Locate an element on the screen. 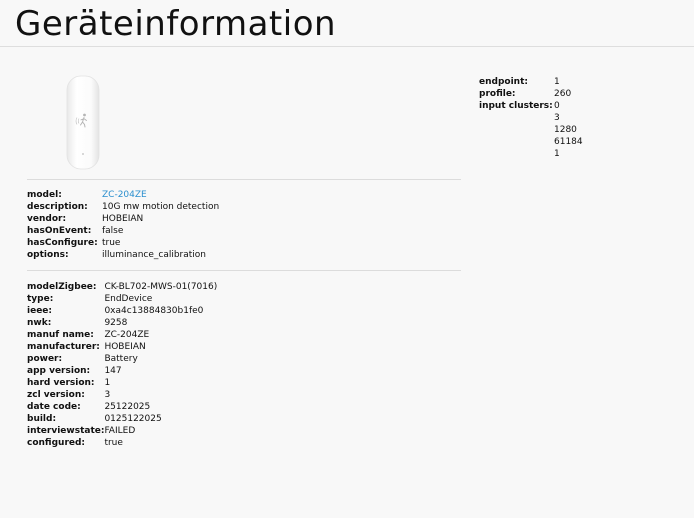  table-row: interviewstate: FAILED is located at coordinates (122, 431).